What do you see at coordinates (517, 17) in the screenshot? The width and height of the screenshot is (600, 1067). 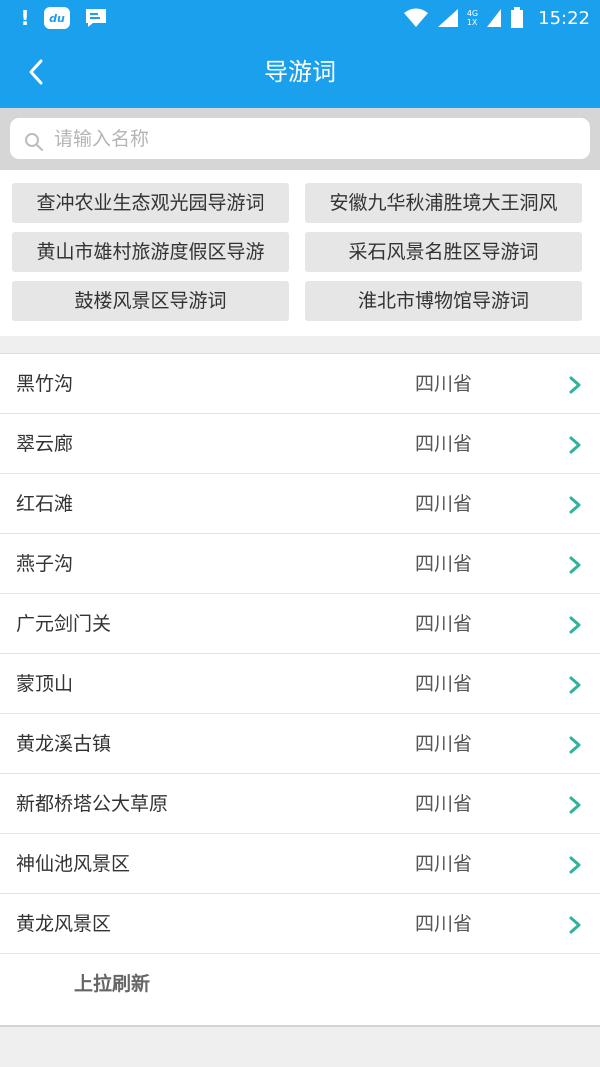 I see `battery-icon` at bounding box center [517, 17].